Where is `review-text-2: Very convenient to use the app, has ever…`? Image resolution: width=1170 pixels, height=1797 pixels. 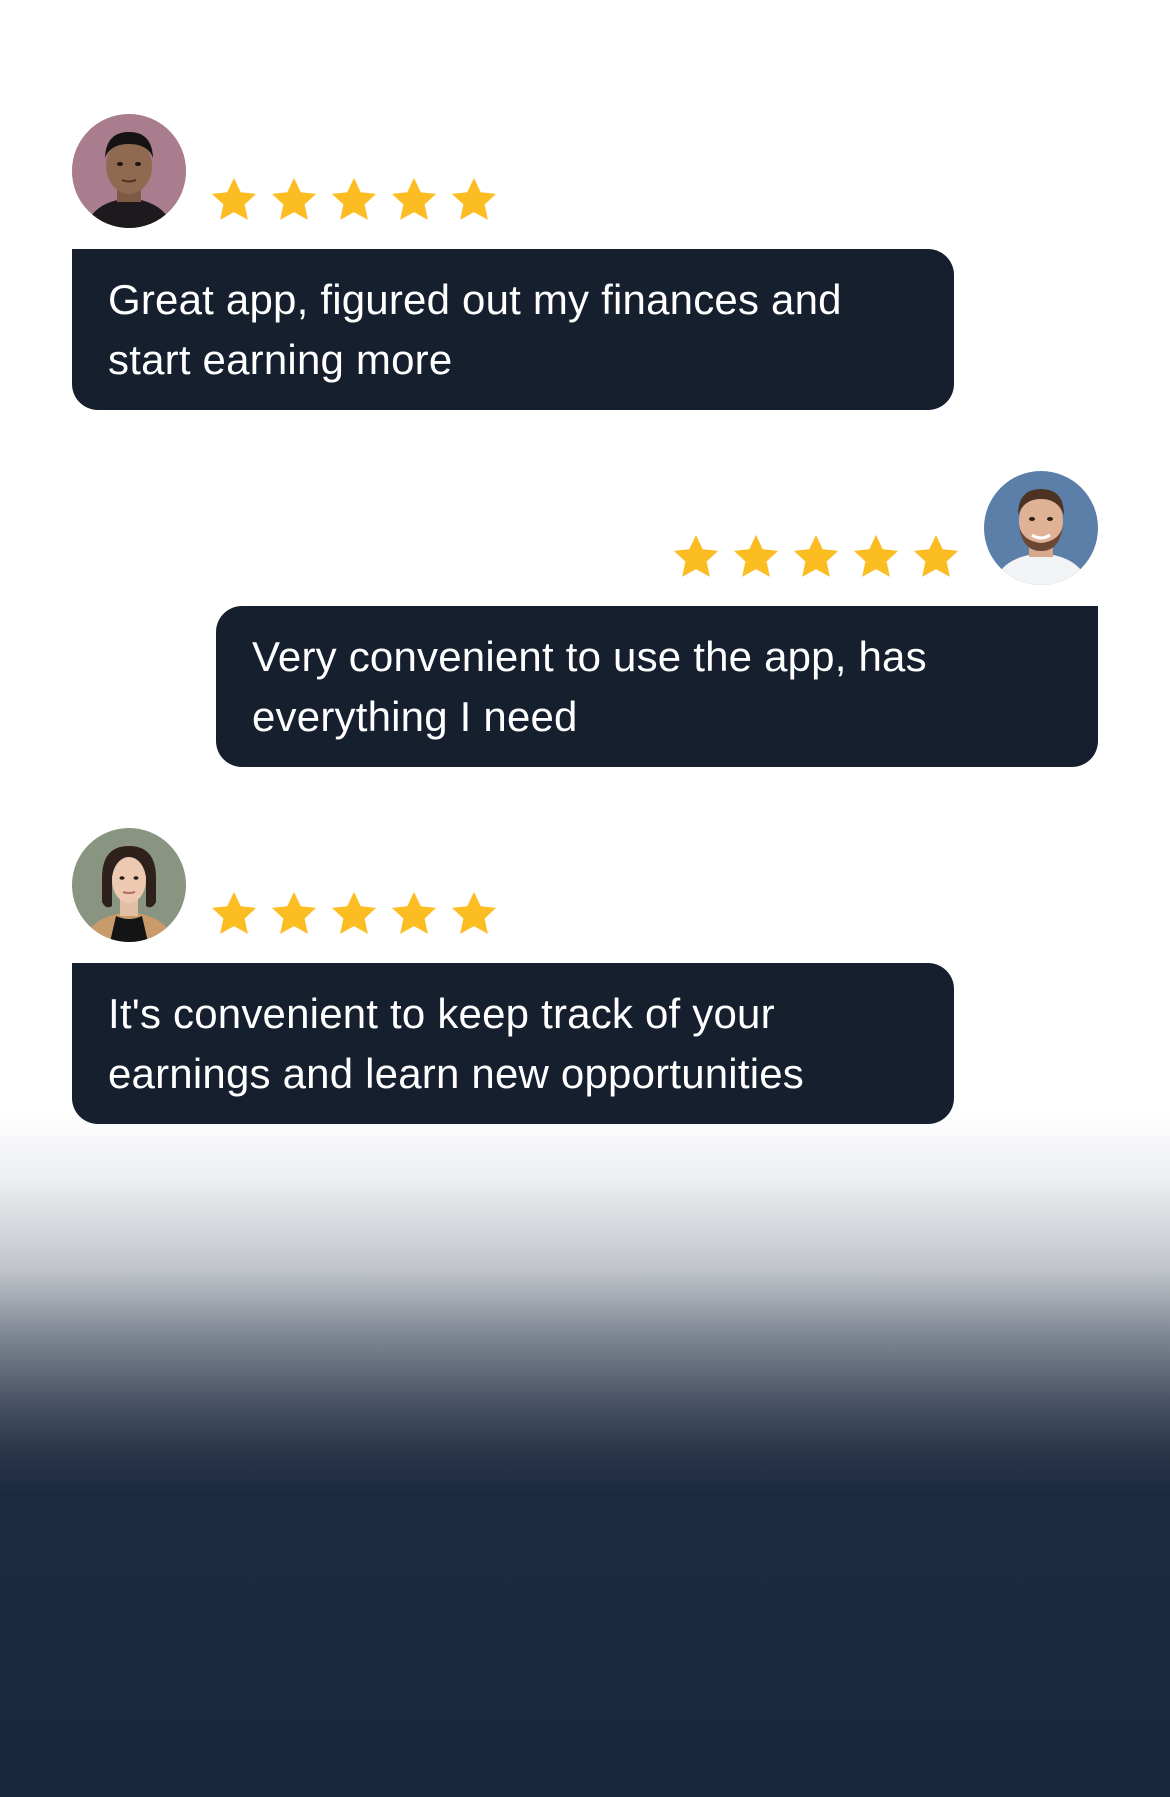
review-text-2: Very convenient to use the app, has ever… is located at coordinates (589, 686).